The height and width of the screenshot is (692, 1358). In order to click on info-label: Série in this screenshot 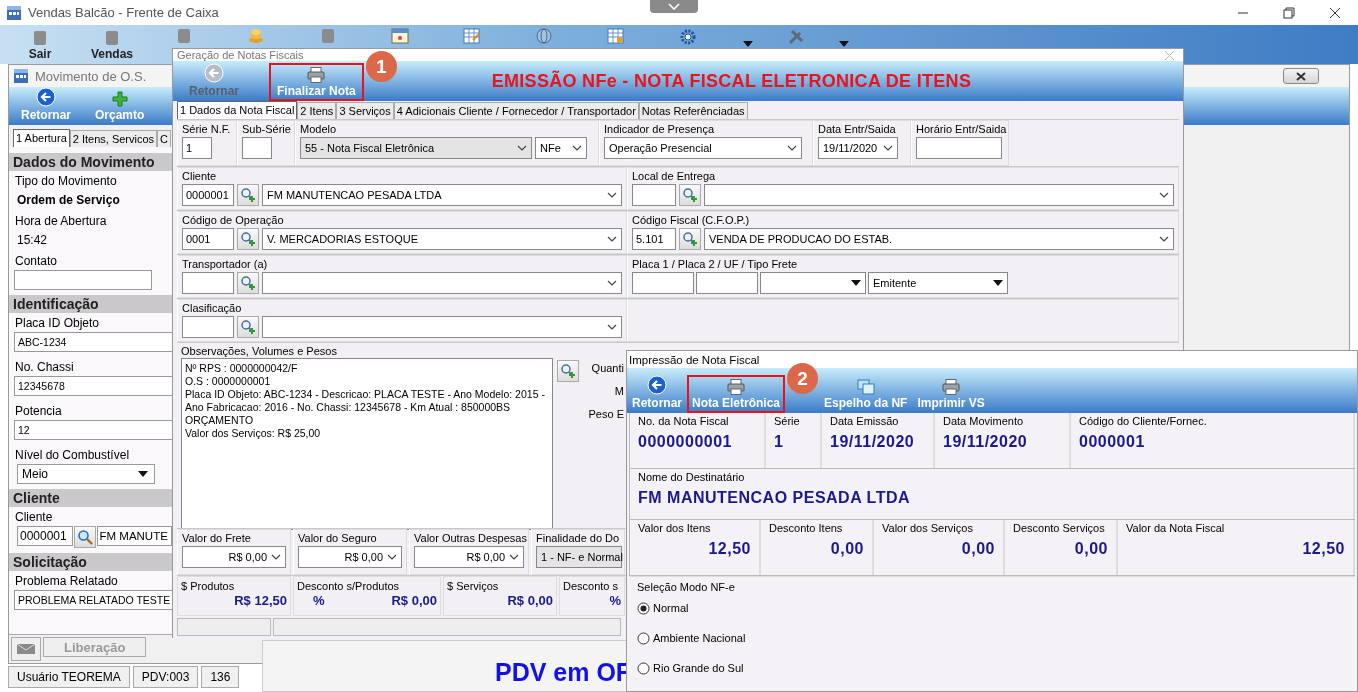, I will do `click(787, 421)`.